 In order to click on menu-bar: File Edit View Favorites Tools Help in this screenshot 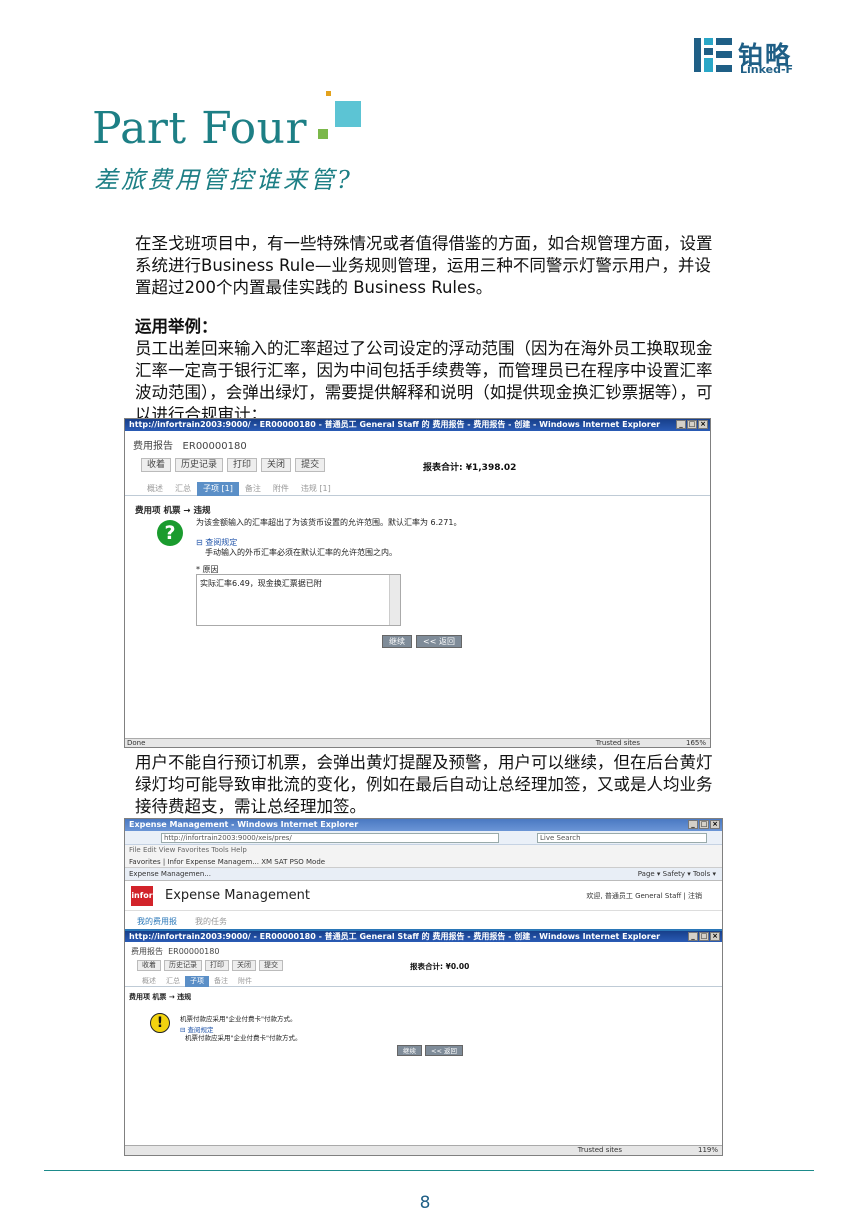, I will do `click(423, 850)`.